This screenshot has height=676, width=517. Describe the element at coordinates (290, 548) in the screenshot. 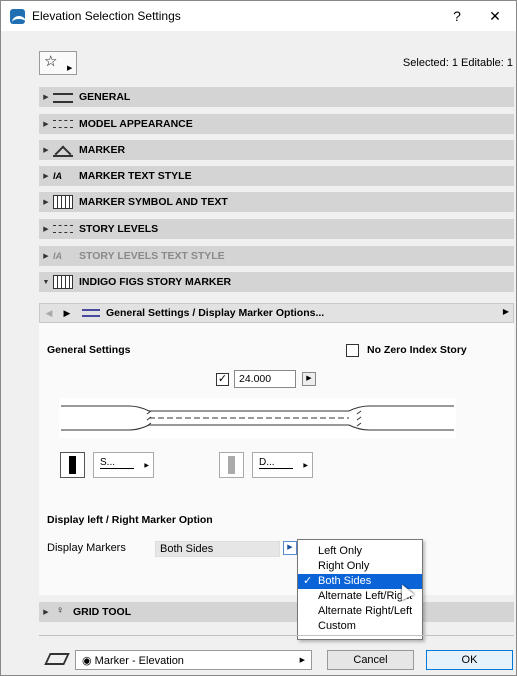

I see `display-markers-arrow-icon: ▶` at that location.